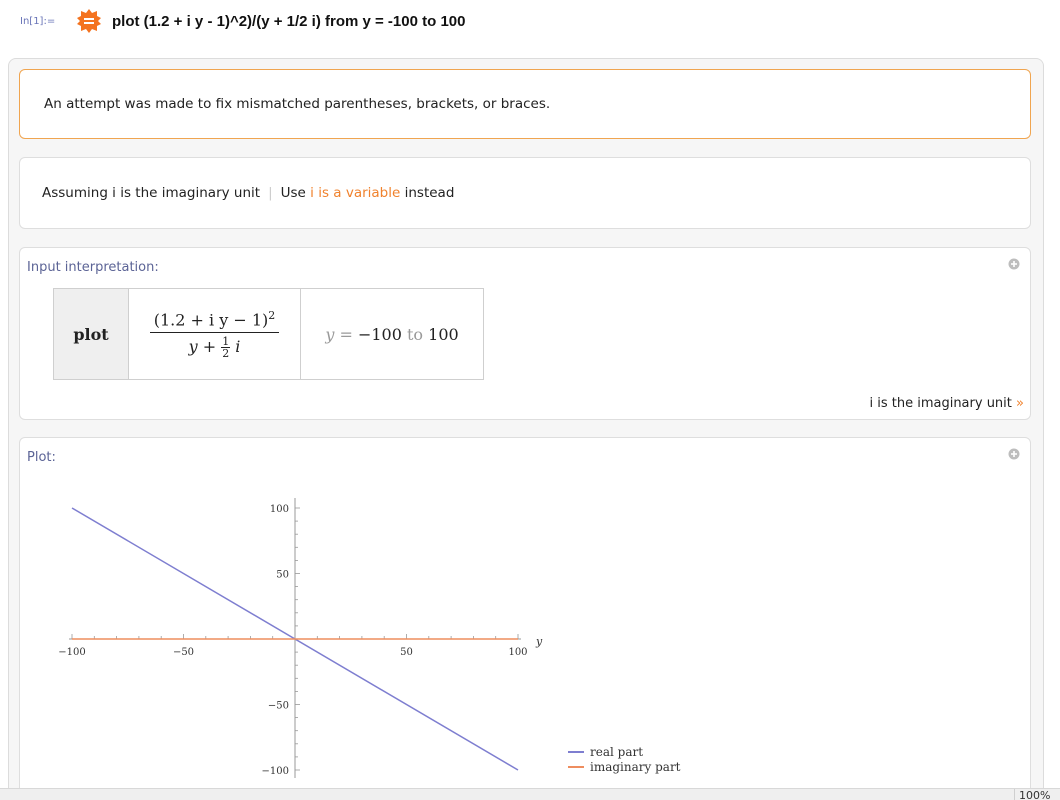 Image resolution: width=1060 pixels, height=800 pixels. I want to click on plot-title: Plot:, so click(41, 457).